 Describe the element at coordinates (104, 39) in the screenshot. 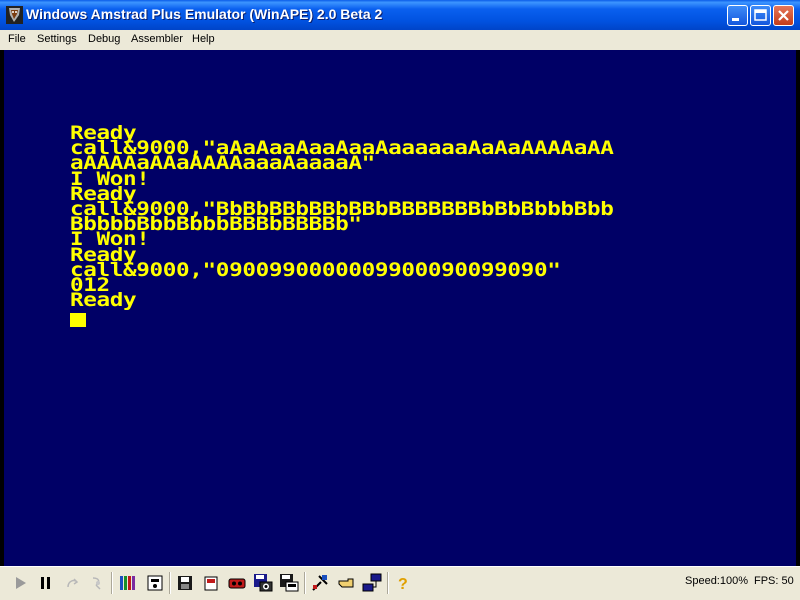

I see `menu-debug: Debug` at that location.